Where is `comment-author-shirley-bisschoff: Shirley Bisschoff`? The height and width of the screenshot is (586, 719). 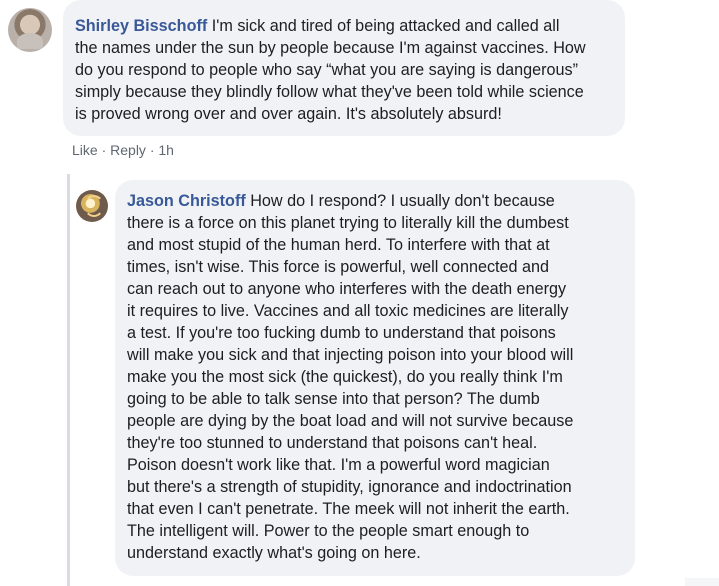
comment-author-shirley-bisschoff: Shirley Bisschoff is located at coordinates (141, 26).